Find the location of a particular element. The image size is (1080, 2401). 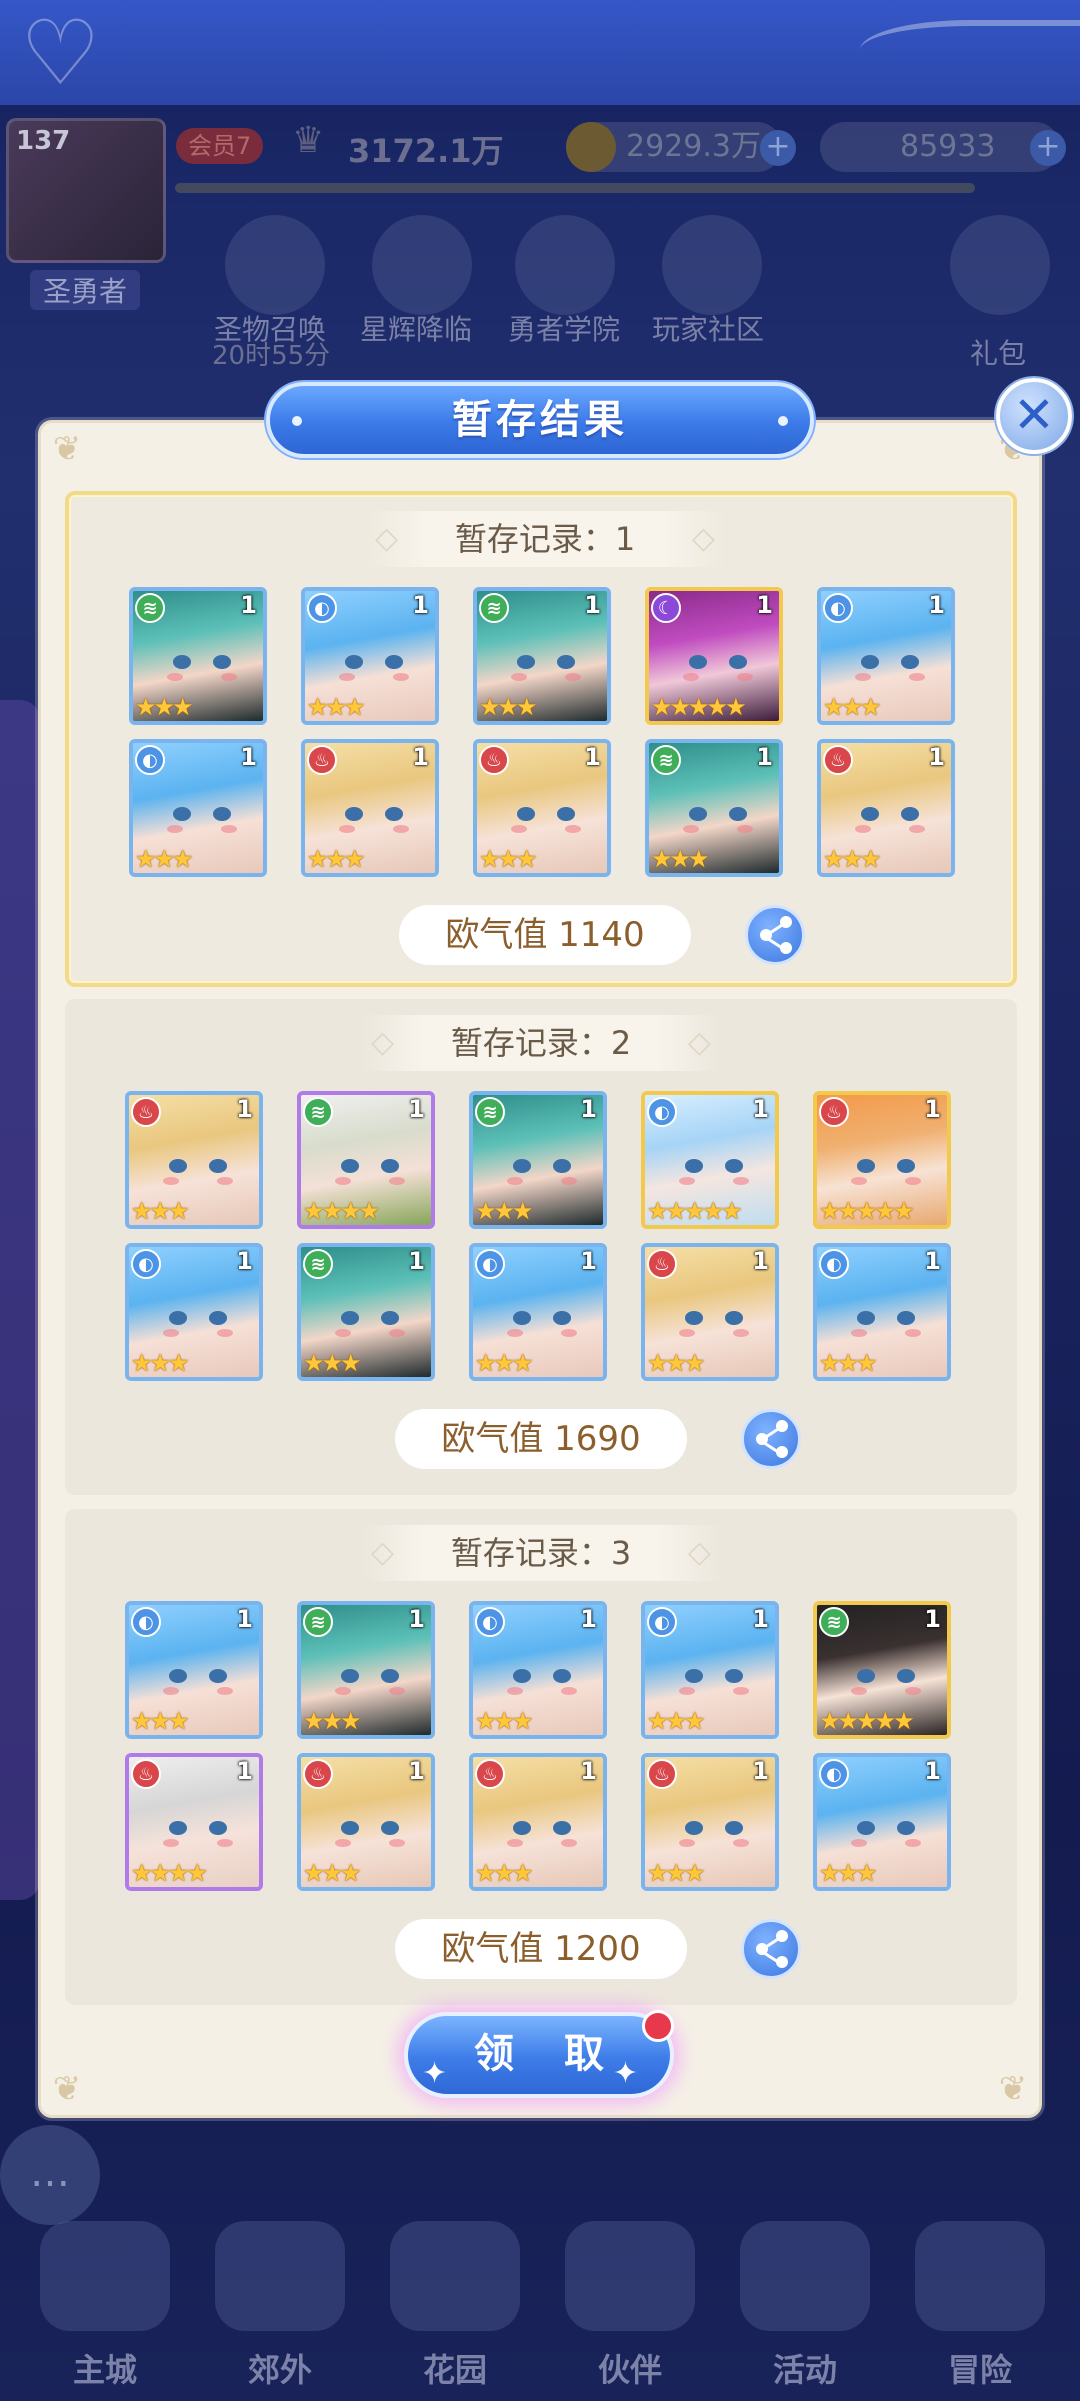

event-icon is located at coordinates (805, 2276).